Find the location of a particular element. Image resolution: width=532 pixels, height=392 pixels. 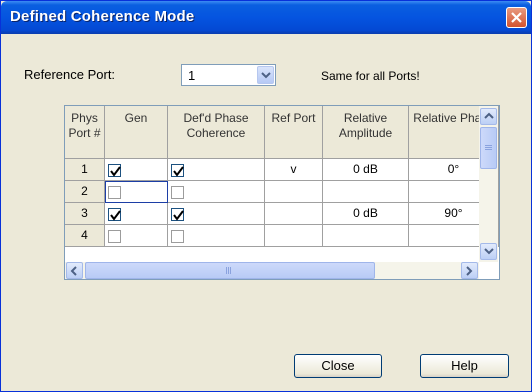

title-bar: Defined Coherence Mode is located at coordinates (266, 17).